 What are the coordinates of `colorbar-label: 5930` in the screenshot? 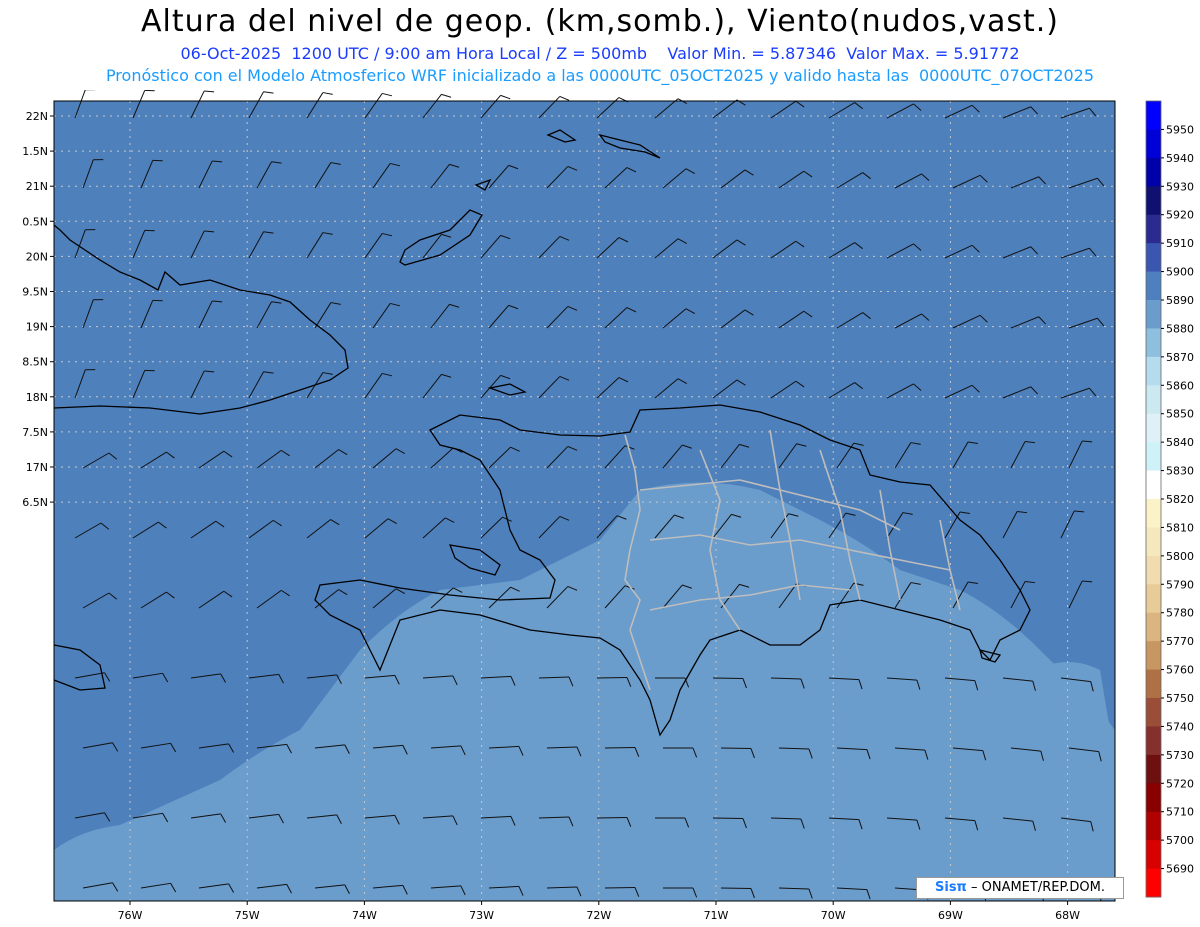 It's located at (1180, 186).